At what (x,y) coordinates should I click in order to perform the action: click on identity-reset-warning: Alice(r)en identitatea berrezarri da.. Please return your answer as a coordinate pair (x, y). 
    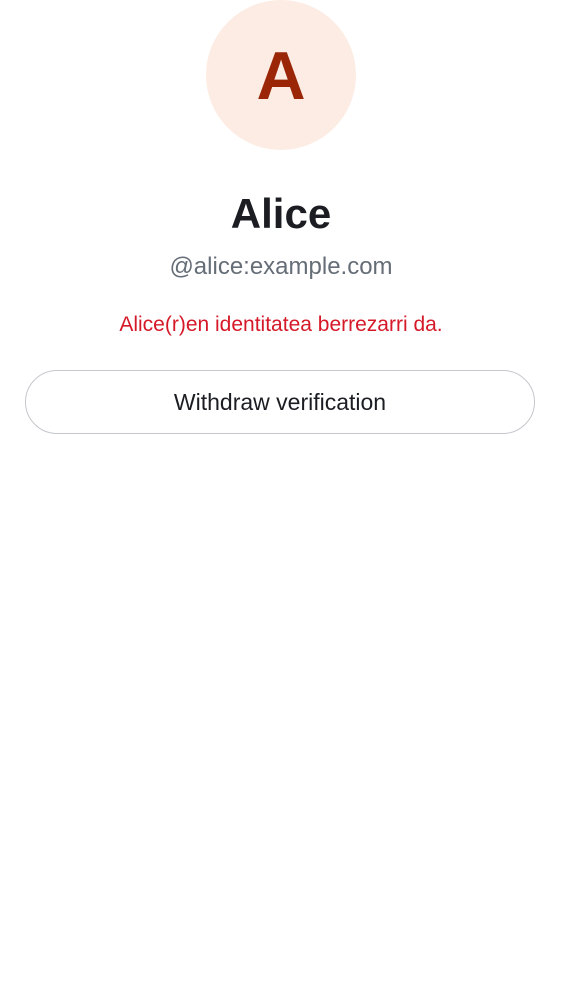
    Looking at the image, I should click on (281, 324).